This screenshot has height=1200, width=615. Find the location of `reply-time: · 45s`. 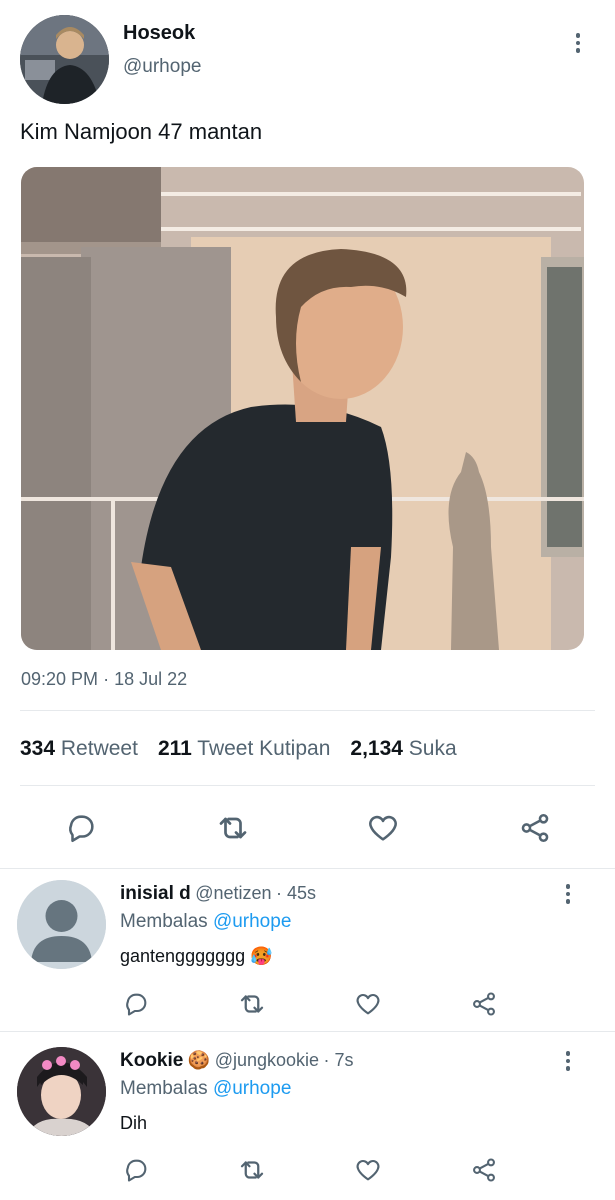

reply-time: · 45s is located at coordinates (296, 893).